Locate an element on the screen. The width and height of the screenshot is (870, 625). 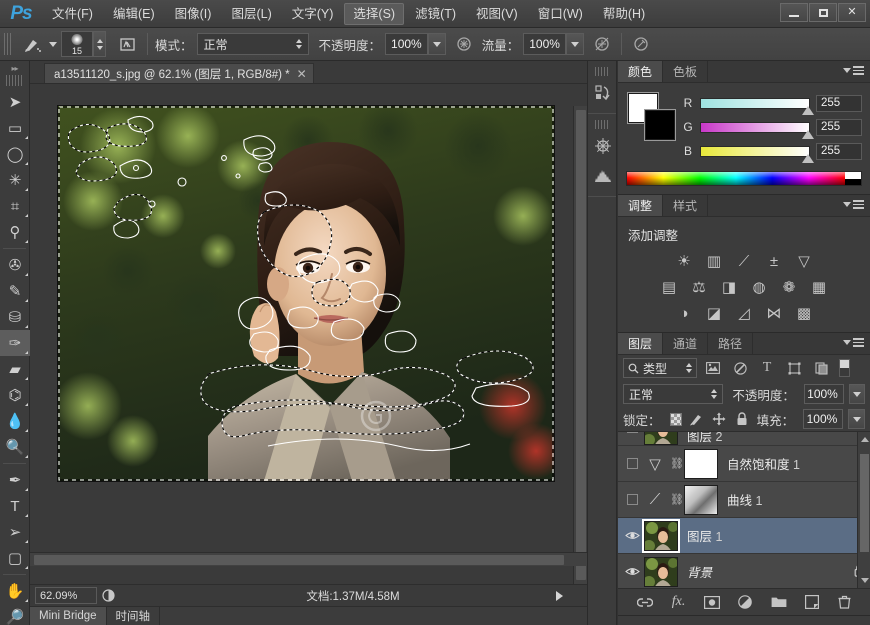
options-bar-grip is located at coordinates (8, 44).